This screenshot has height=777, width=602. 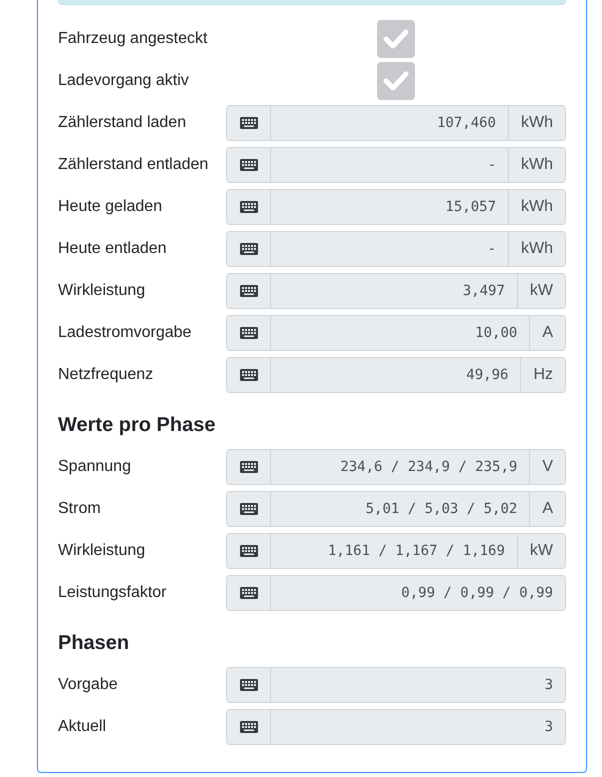 What do you see at coordinates (542, 375) in the screenshot?
I see `unit-label: Hz` at bounding box center [542, 375].